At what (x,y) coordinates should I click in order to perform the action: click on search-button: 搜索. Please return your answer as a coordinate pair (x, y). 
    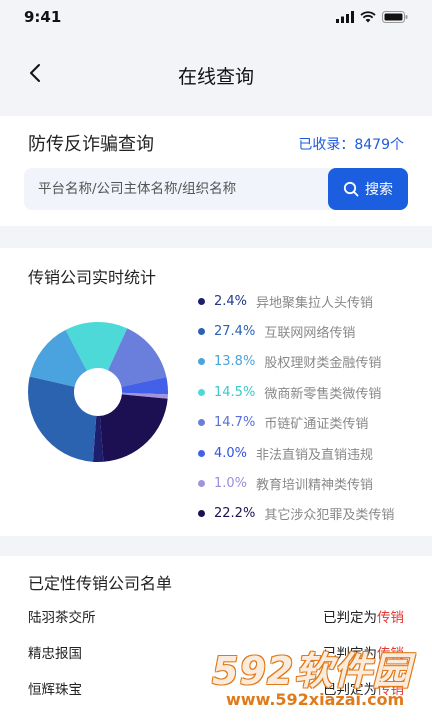
    Looking at the image, I should click on (368, 189).